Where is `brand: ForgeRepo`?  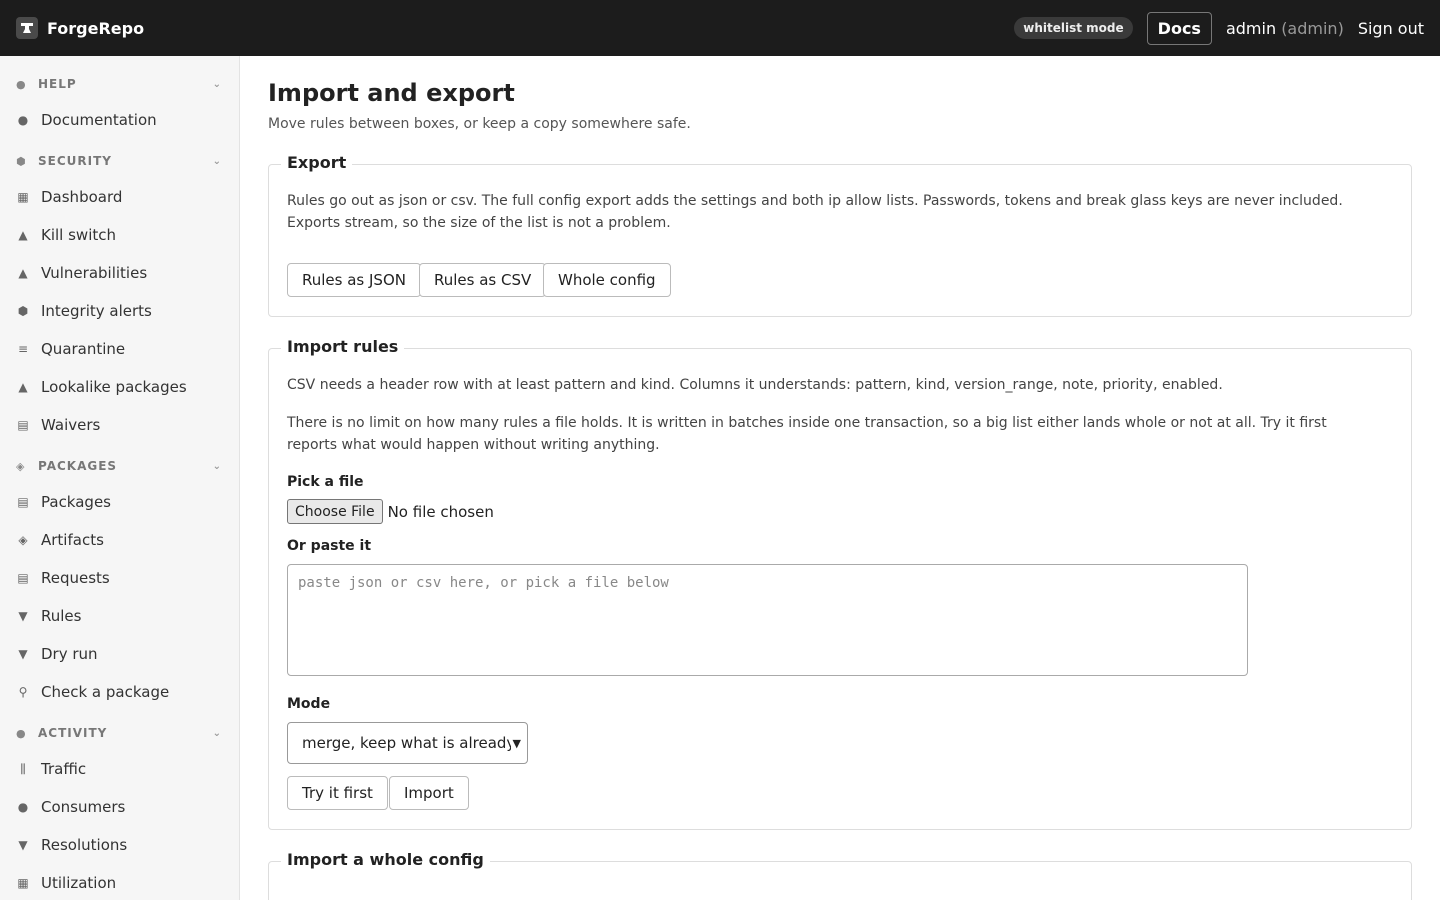
brand: ForgeRepo is located at coordinates (80, 28).